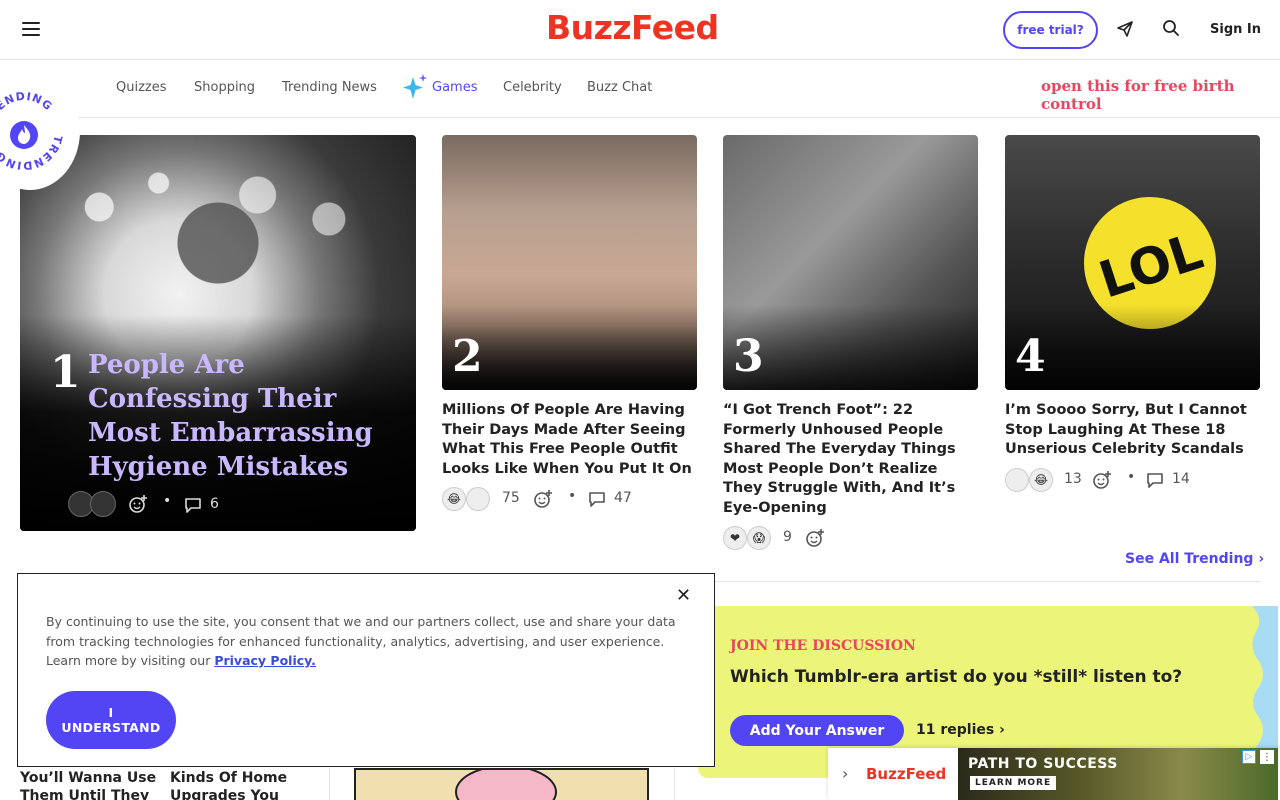  Describe the element at coordinates (906, 774) in the screenshot. I see `ad-brand-logo: BuzzFeed` at that location.